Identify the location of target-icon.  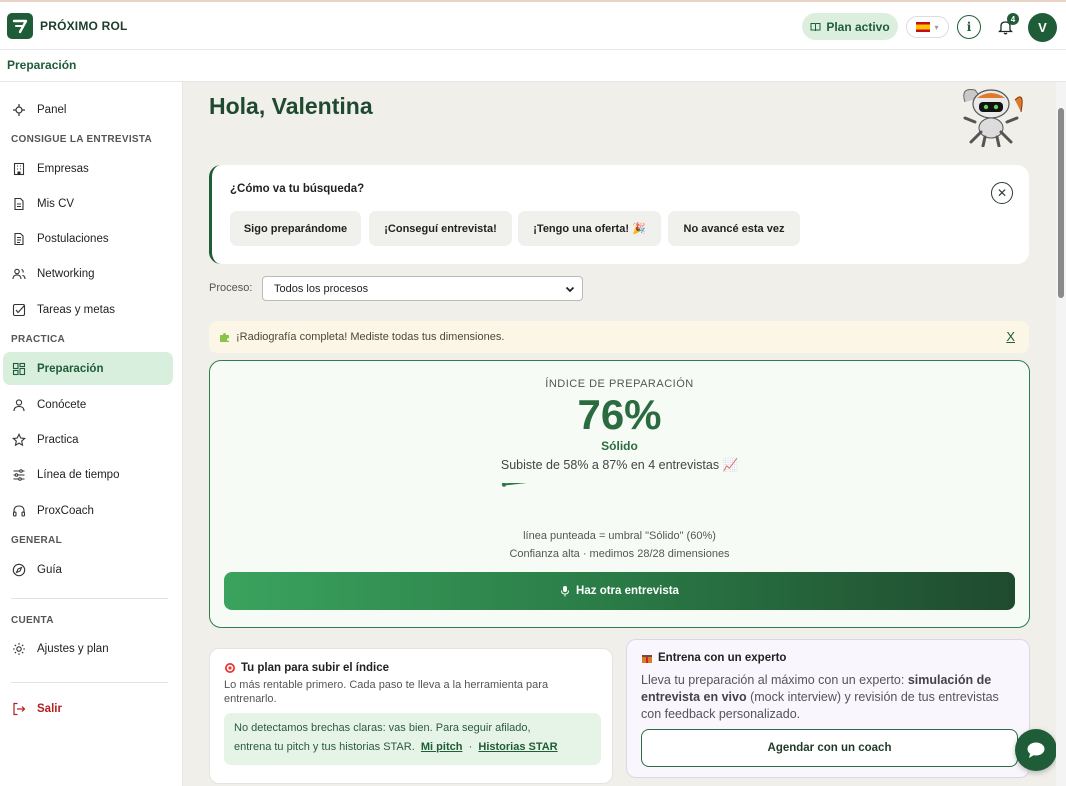
(230, 668).